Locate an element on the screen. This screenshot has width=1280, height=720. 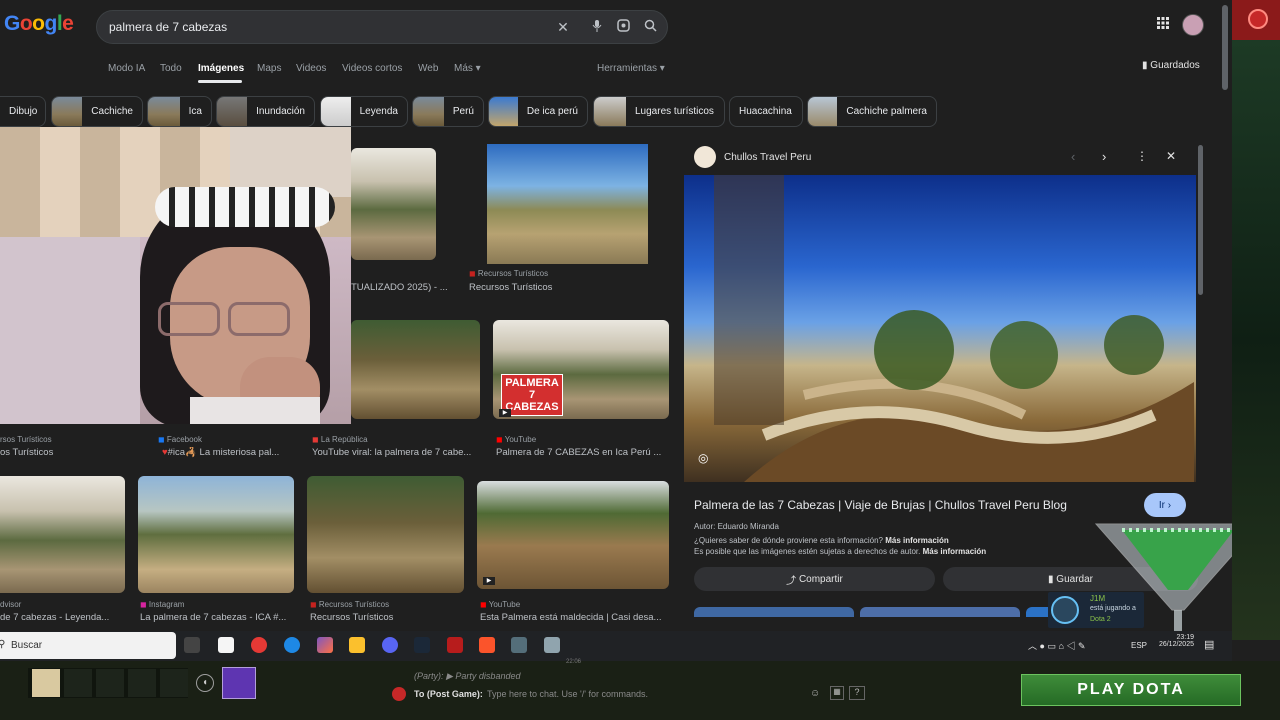
info-more-link: Más información is located at coordinates (917, 540).